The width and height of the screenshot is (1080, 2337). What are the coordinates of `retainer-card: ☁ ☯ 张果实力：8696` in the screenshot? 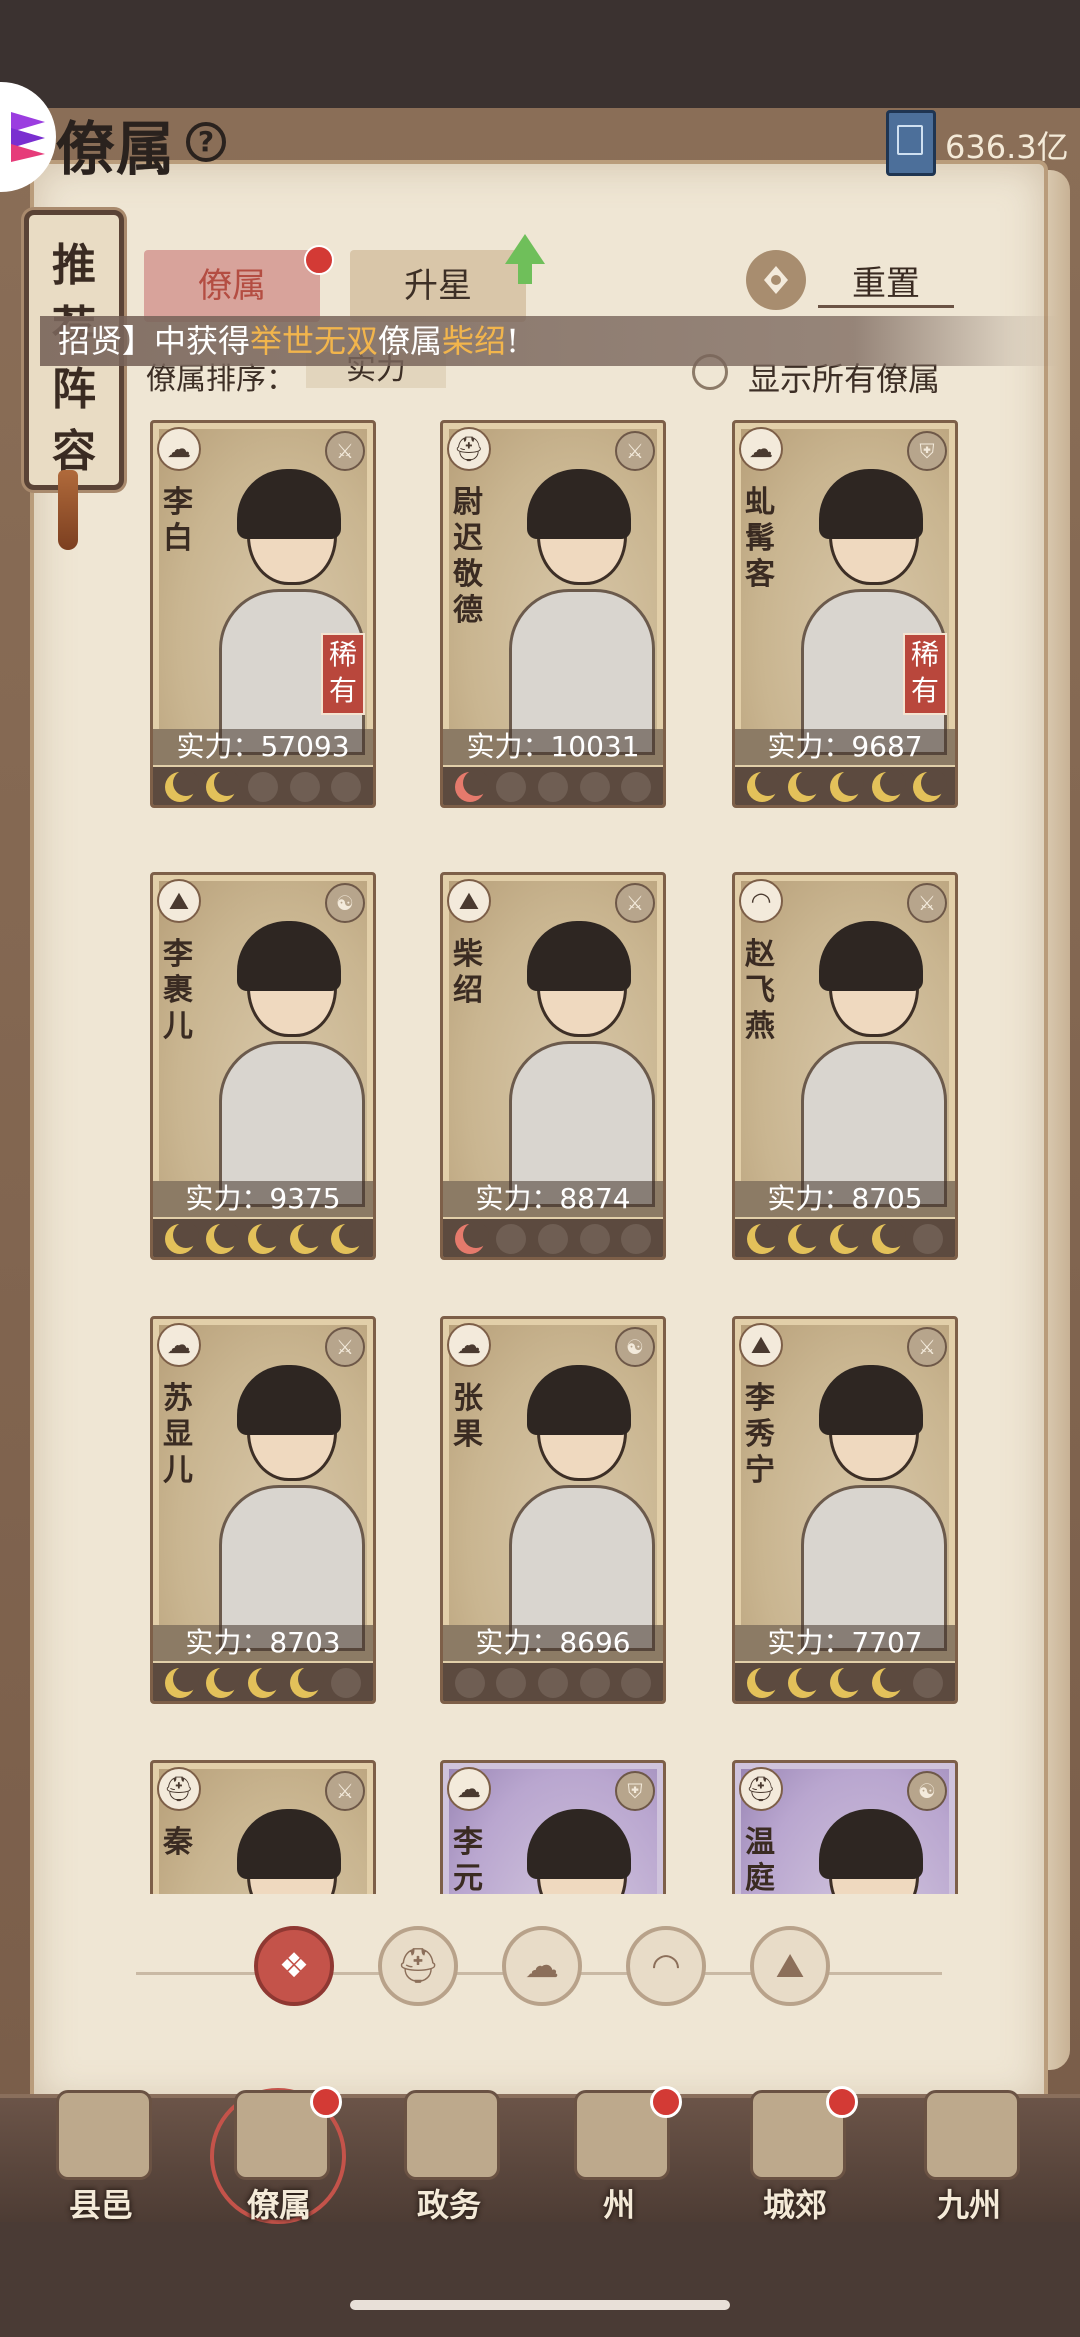 It's located at (553, 1510).